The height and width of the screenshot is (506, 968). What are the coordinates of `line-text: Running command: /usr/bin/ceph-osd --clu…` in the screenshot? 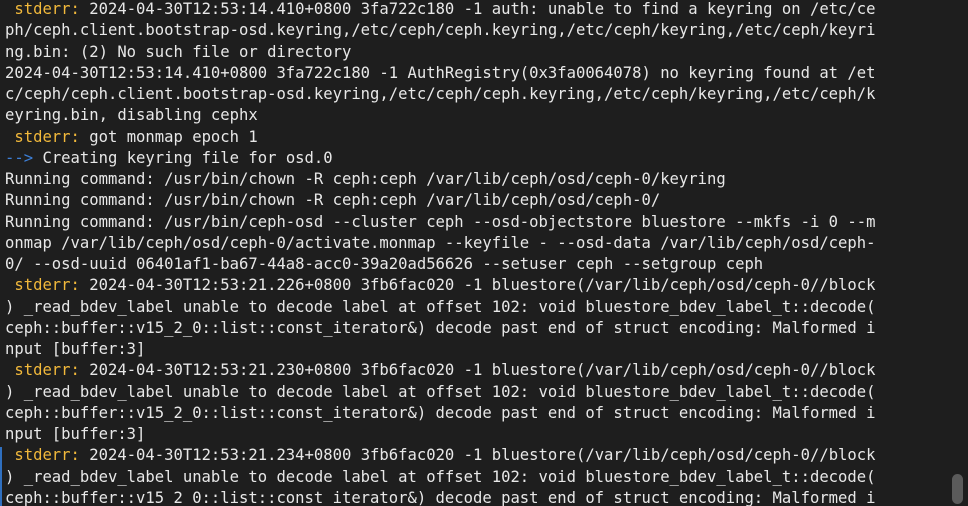 It's located at (440, 221).